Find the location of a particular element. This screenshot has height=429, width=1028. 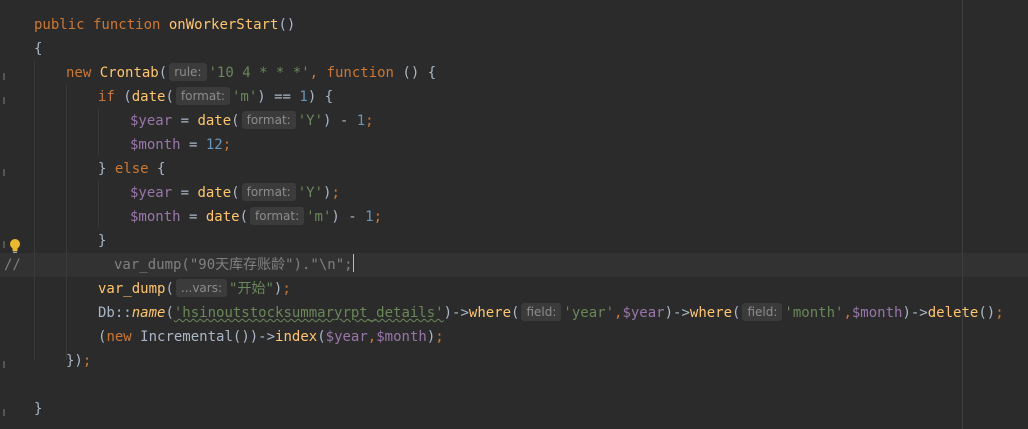

punctuation: () { is located at coordinates (419, 73).